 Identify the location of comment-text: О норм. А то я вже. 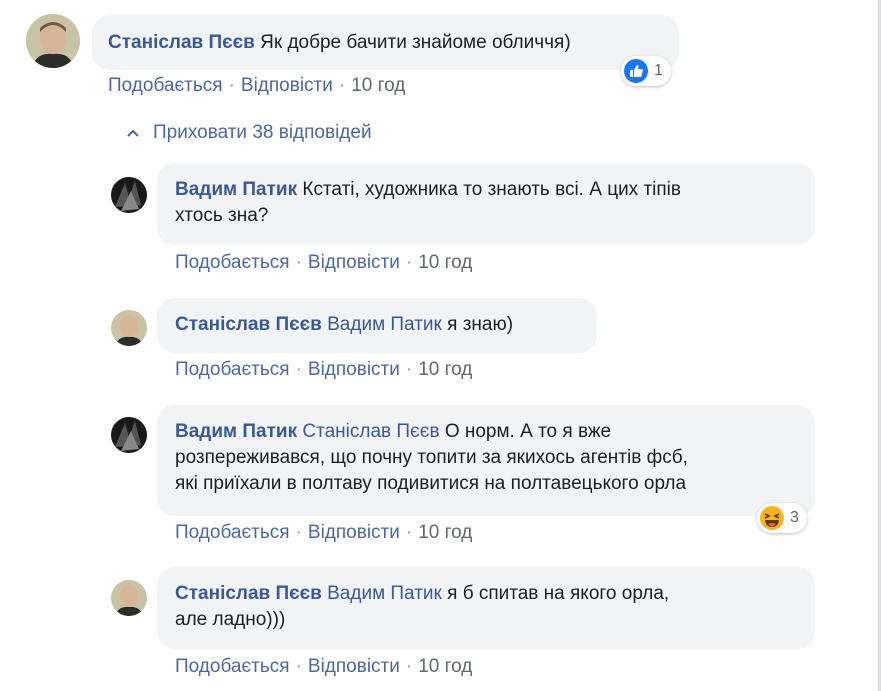
(528, 431).